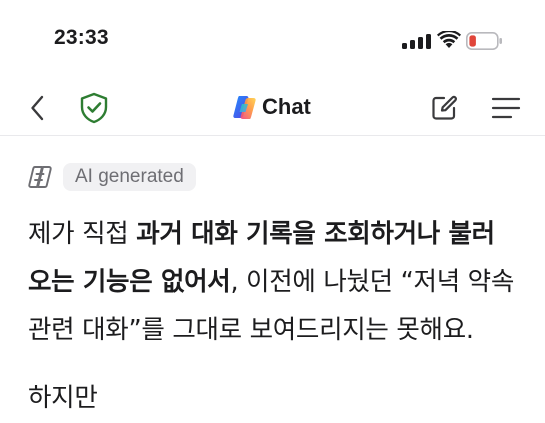 The height and width of the screenshot is (423, 545). I want to click on copilot-logo-icon, so click(244, 107).